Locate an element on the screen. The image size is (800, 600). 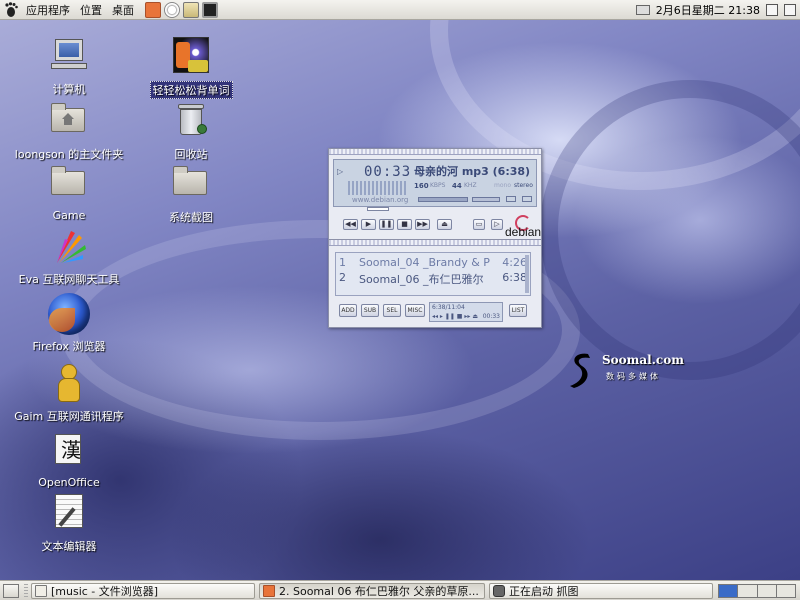
track-title: 母亲的河 mp3 (6:38) is located at coordinates (472, 171).